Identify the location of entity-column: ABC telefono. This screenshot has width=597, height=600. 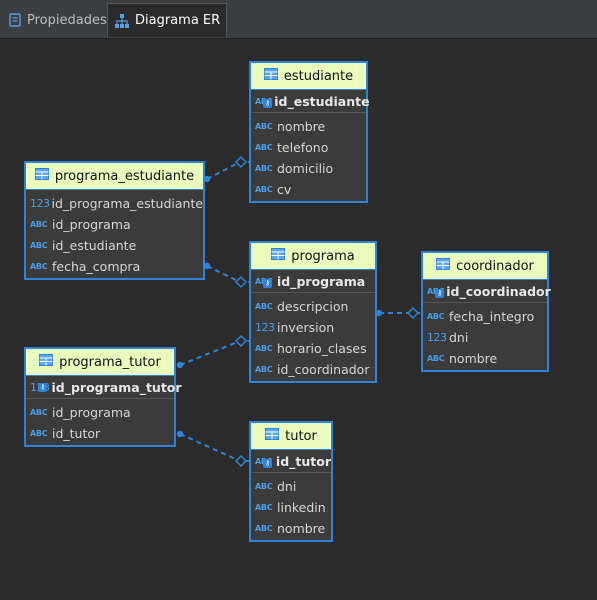
(308, 147).